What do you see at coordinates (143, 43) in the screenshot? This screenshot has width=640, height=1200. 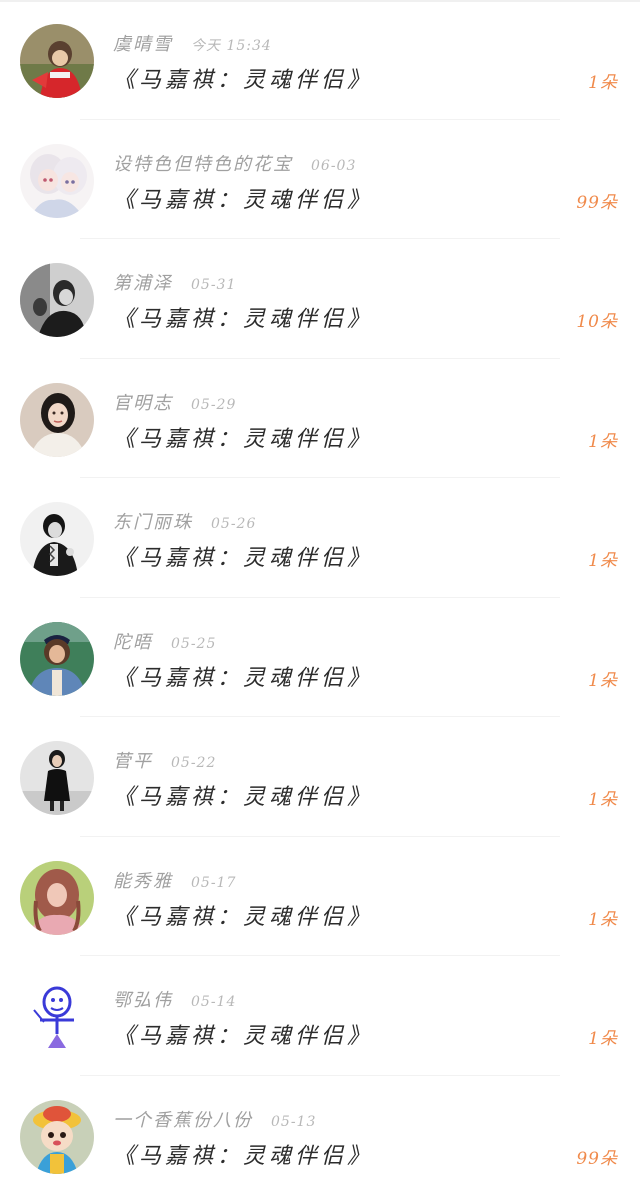 I see `user-name: 虞晴雪` at bounding box center [143, 43].